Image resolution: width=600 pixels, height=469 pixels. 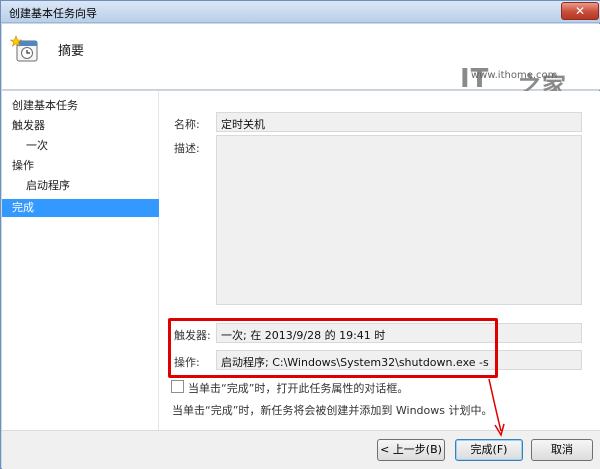 I want to click on step-create-basic-task: 创建基本任务, so click(x=80, y=106).